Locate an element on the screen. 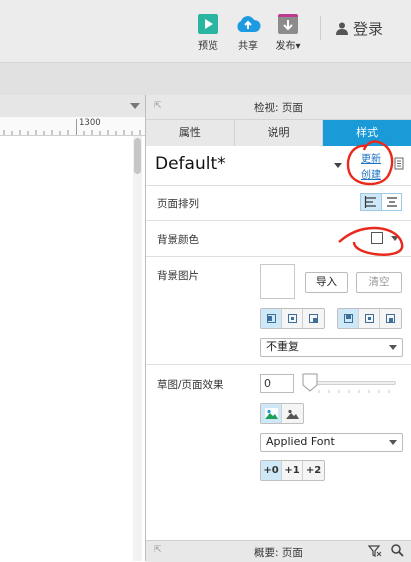  v-align-bottom-button is located at coordinates (390, 318).